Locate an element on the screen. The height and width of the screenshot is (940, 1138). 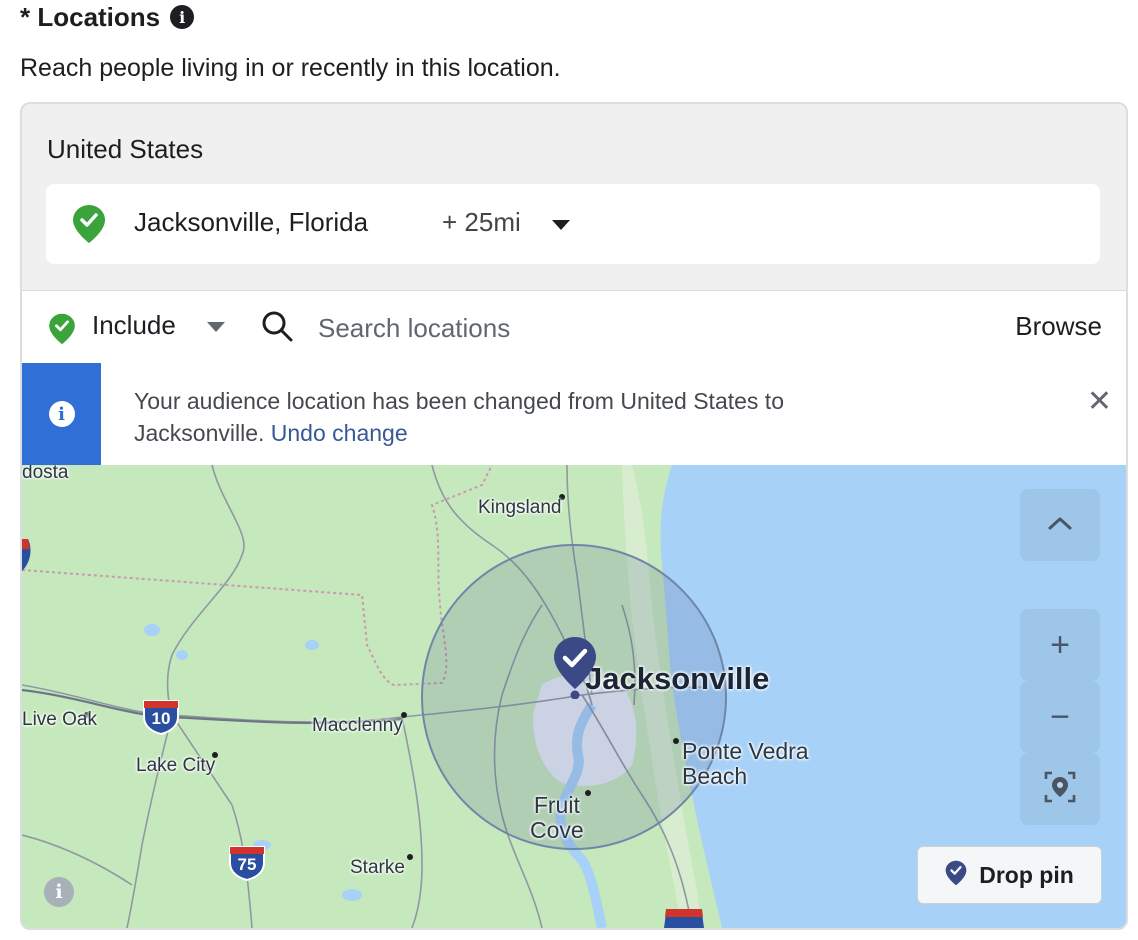
ponte-vedra-line-1: Ponte Vedra is located at coordinates (745, 751).